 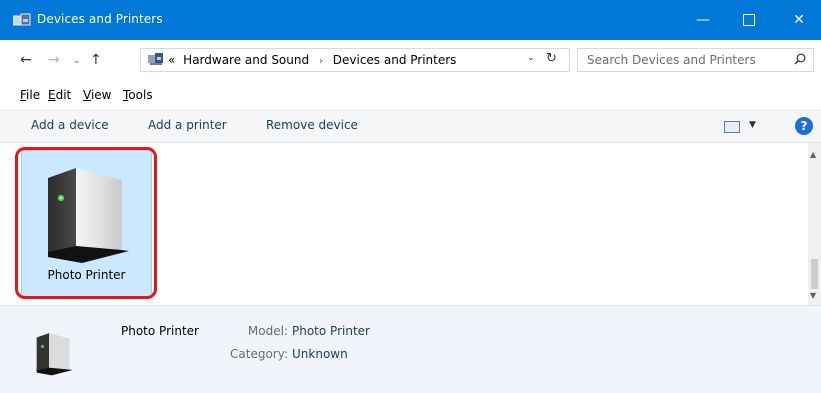 I want to click on close-button: ✕, so click(x=798, y=20).